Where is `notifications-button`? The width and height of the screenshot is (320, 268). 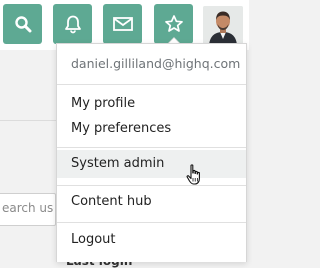
notifications-button is located at coordinates (72, 24).